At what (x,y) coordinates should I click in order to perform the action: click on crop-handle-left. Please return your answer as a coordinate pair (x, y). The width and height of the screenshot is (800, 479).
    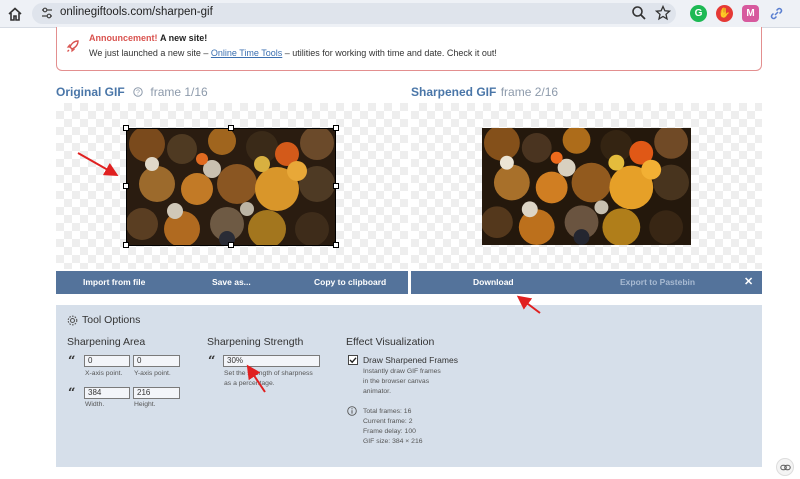
    Looking at the image, I should click on (126, 186).